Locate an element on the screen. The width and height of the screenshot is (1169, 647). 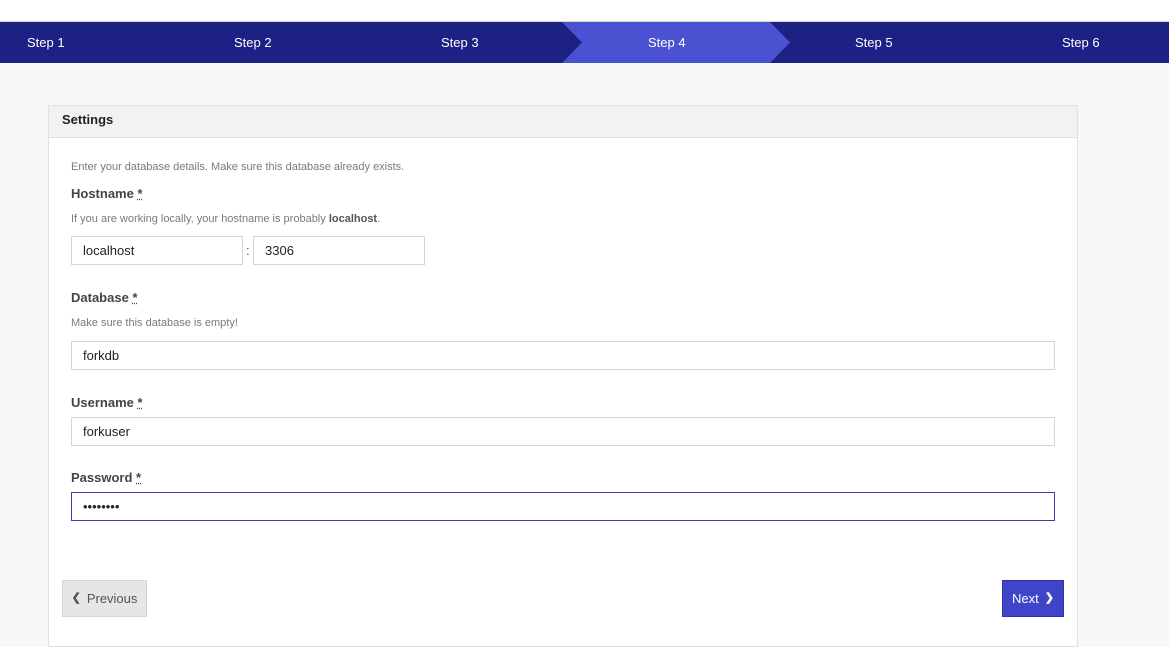
username-field is located at coordinates (563, 431).